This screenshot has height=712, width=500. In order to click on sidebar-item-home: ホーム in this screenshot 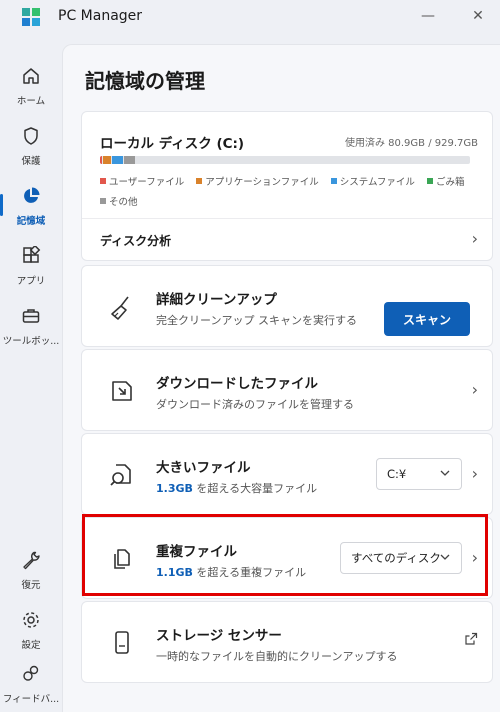, I will do `click(31, 86)`.